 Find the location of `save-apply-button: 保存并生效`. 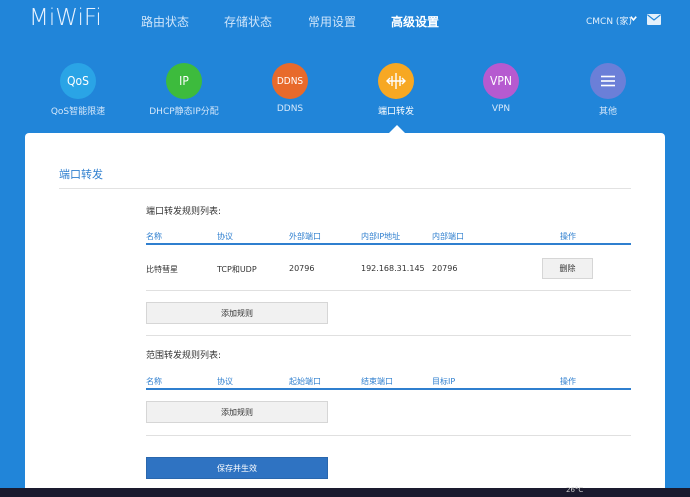

save-apply-button: 保存并生效 is located at coordinates (237, 468).